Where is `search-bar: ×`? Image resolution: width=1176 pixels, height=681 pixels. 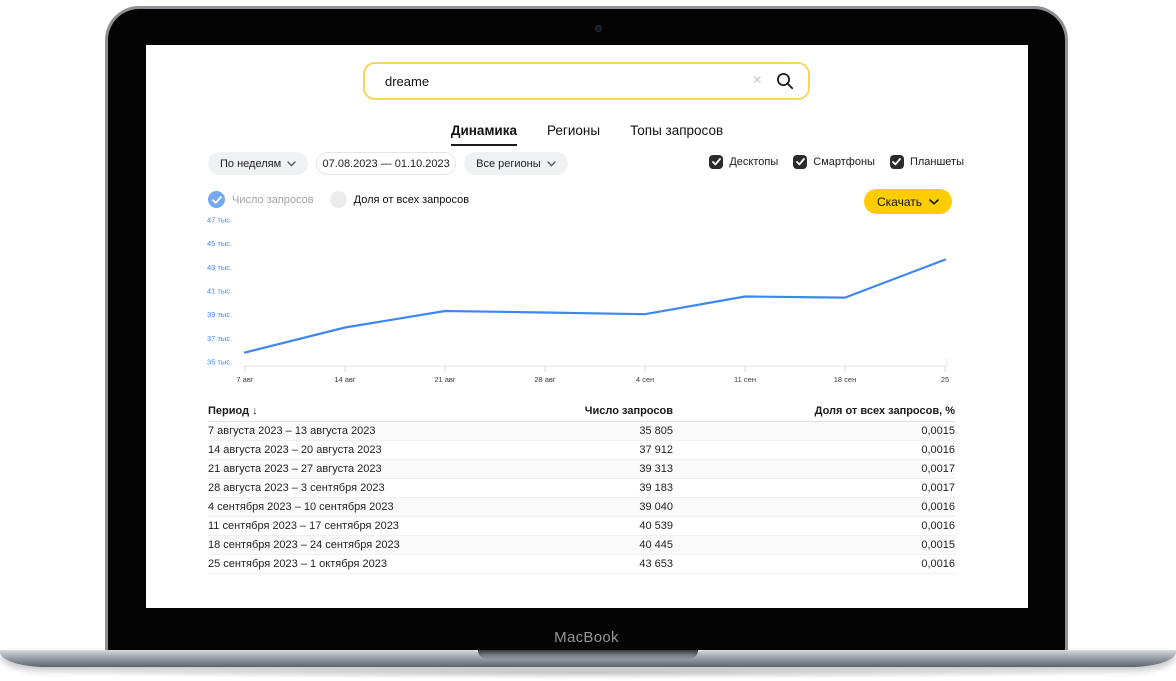 search-bar: × is located at coordinates (586, 81).